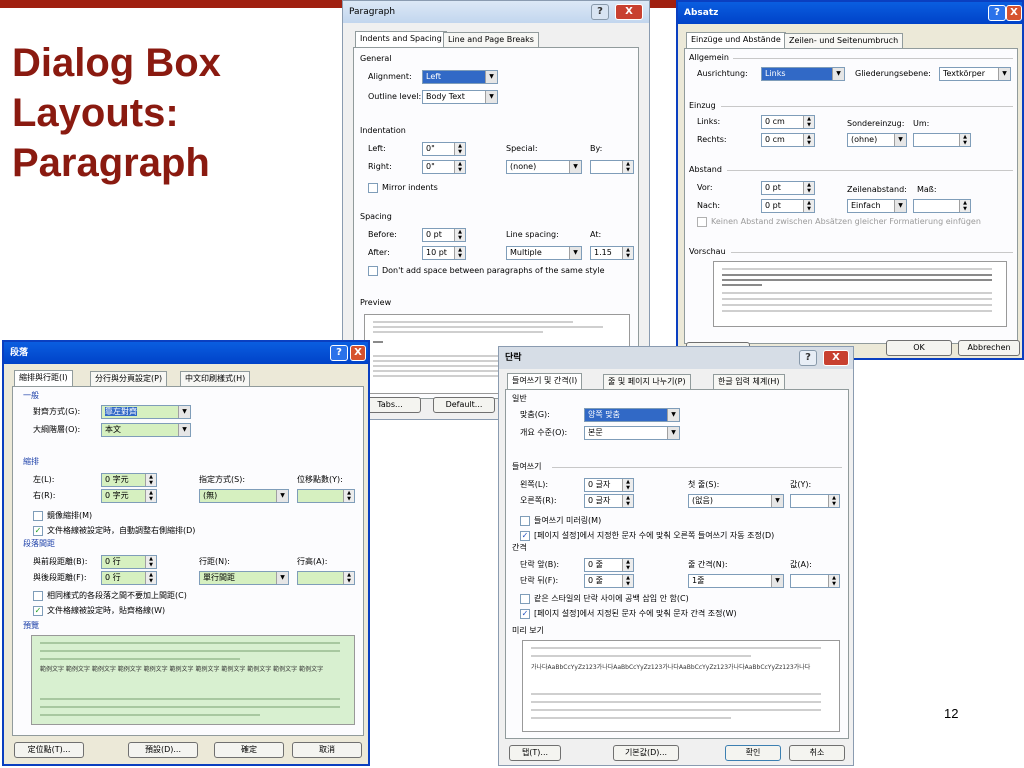 The width and height of the screenshot is (1024, 768). I want to click on left-indent-input: 0" ▲ ▼, so click(444, 149).